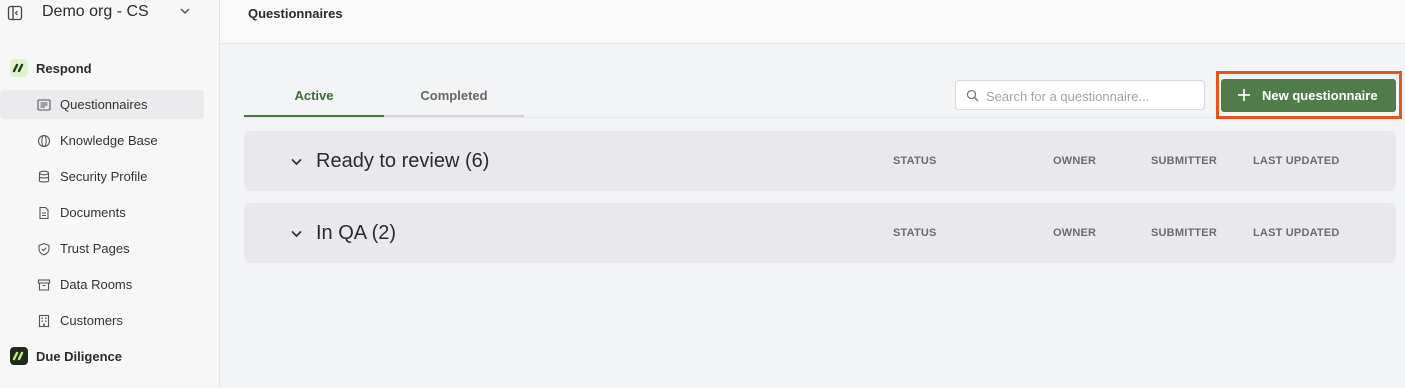 The height and width of the screenshot is (388, 1405). I want to click on section-label: Due Diligence, so click(79, 356).